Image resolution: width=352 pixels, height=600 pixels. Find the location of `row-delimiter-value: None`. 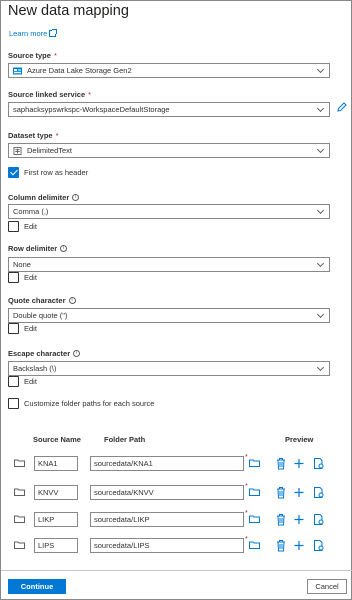

row-delimiter-value: None is located at coordinates (22, 264).